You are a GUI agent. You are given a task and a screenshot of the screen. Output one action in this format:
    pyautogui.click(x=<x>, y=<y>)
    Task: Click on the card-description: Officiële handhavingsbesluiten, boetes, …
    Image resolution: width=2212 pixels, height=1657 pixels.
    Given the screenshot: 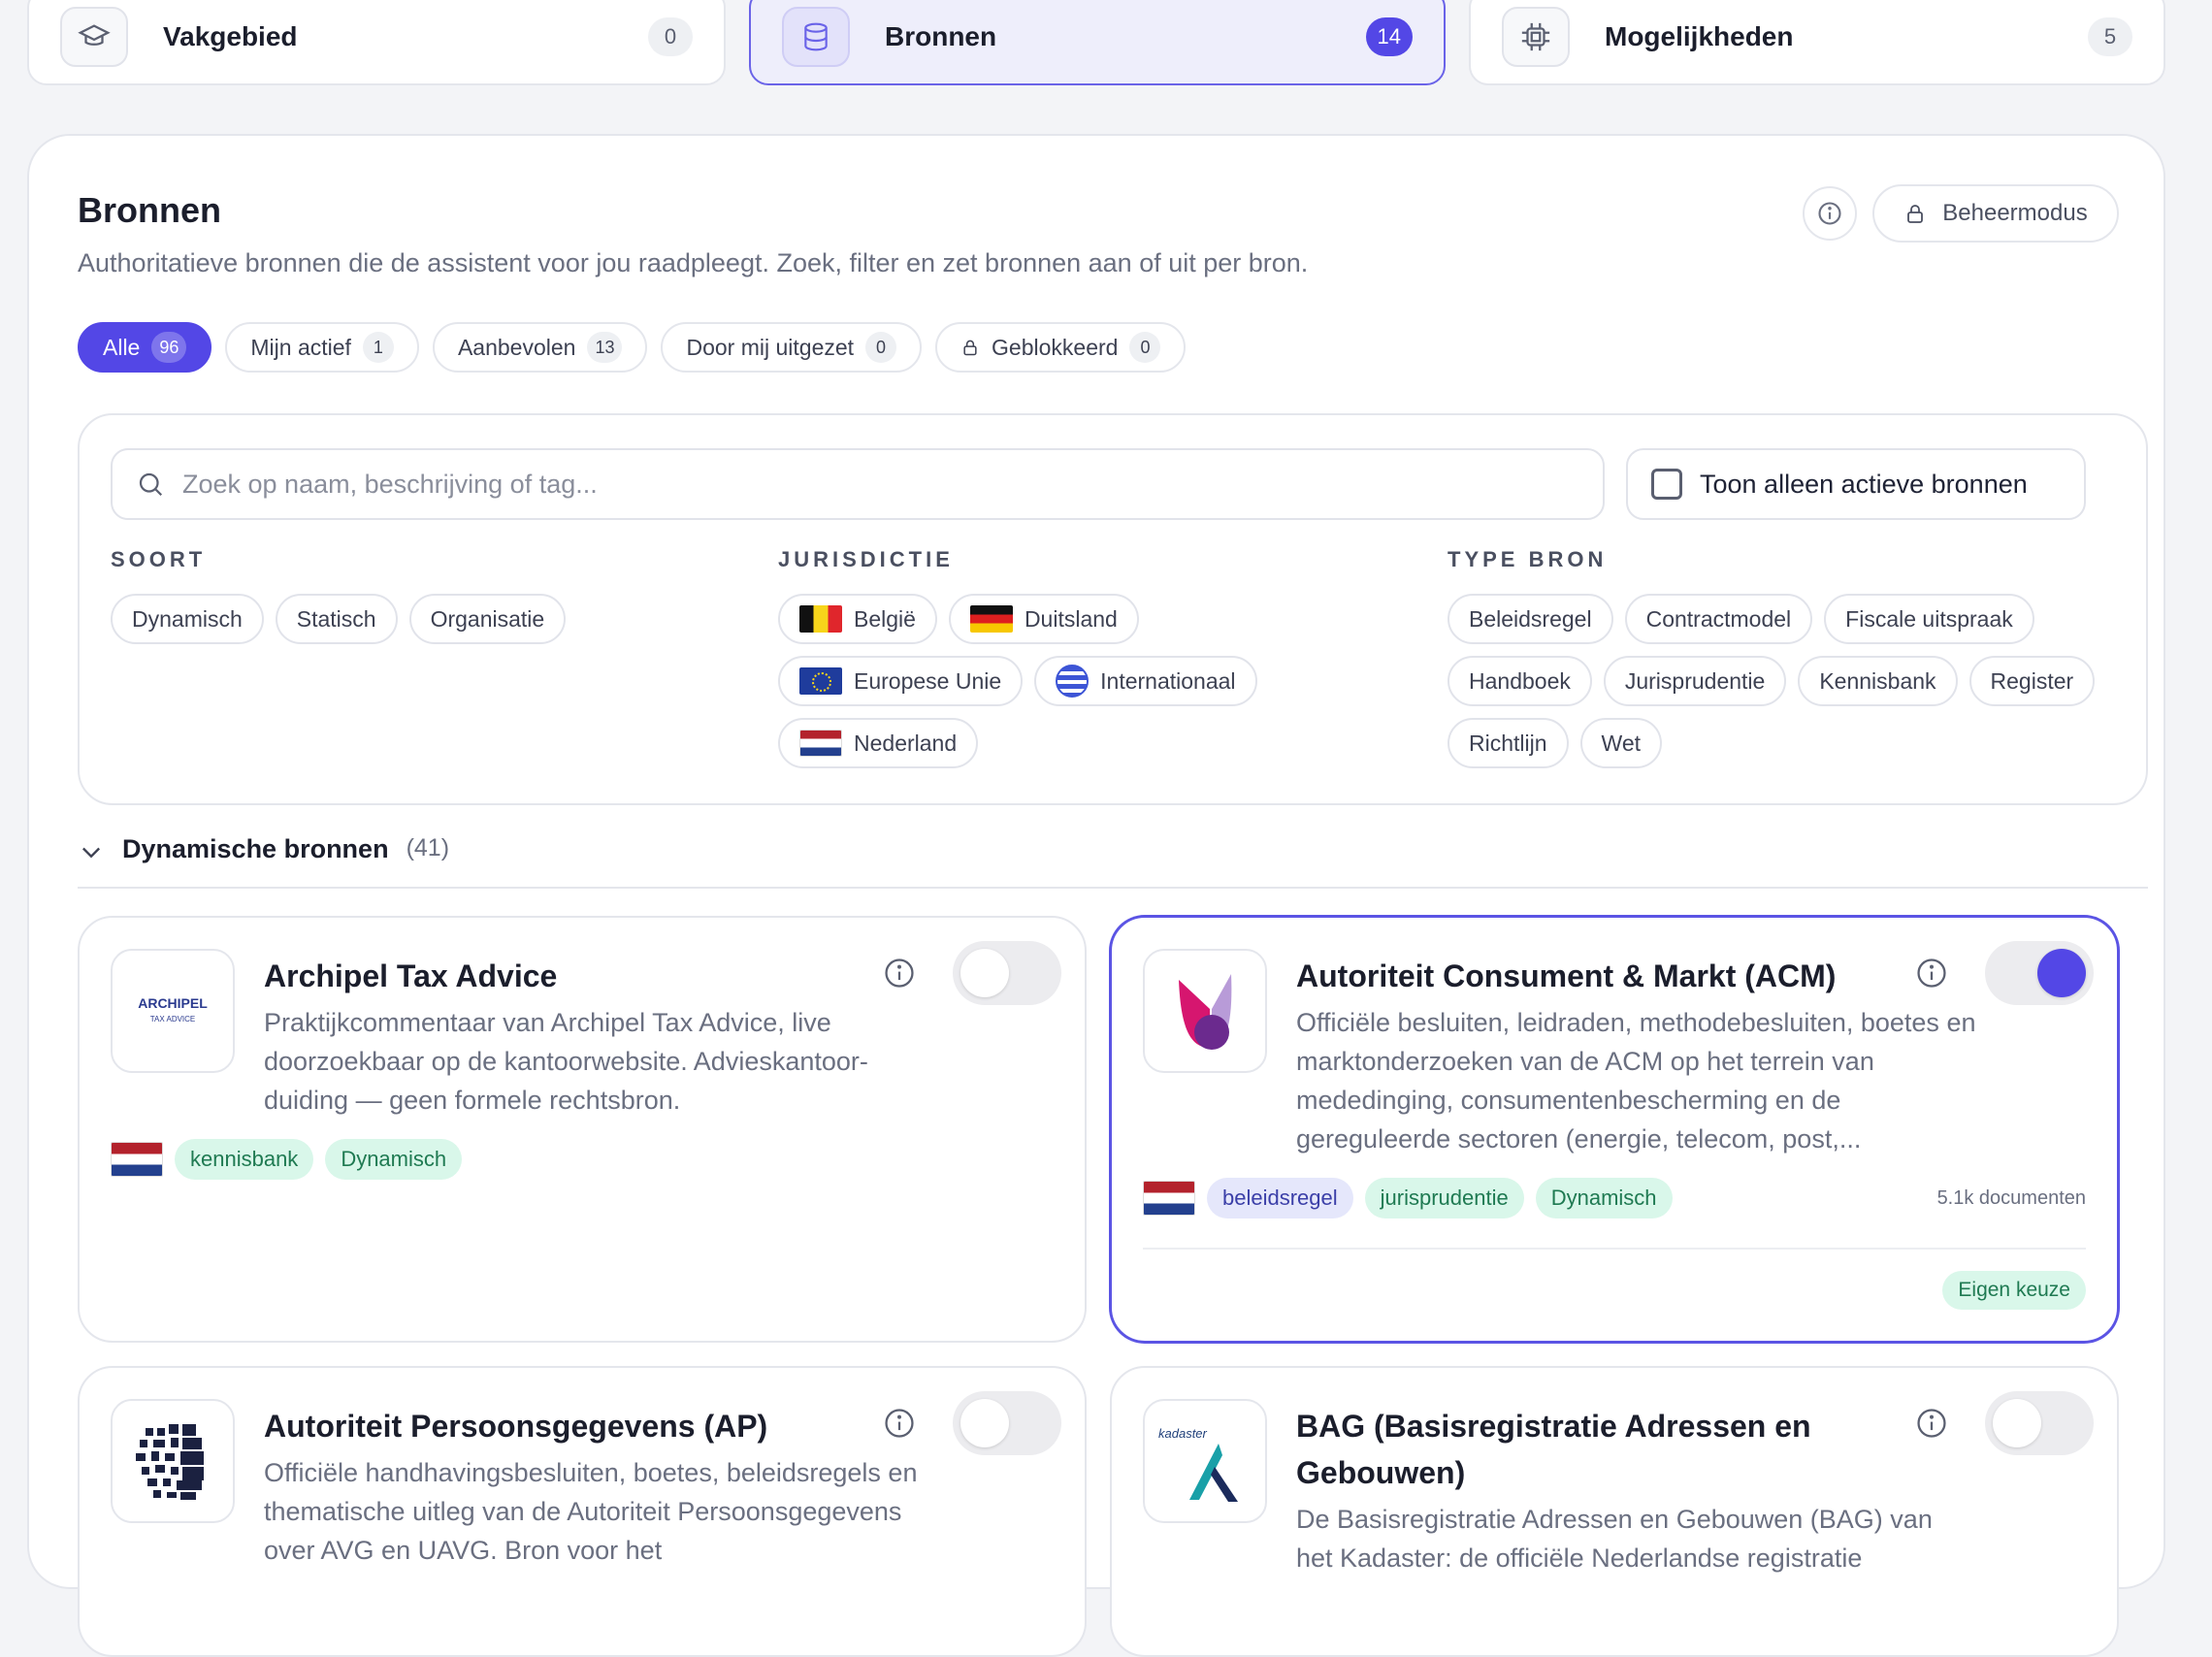 What is the action you would take?
    pyautogui.click(x=591, y=1511)
    